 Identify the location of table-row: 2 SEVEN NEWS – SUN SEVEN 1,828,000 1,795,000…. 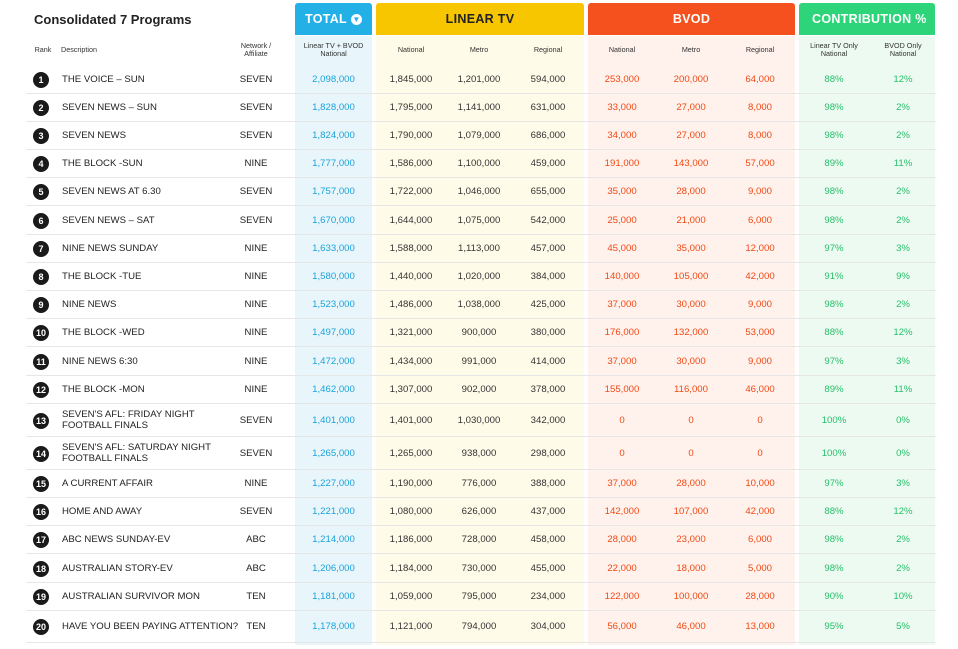
(481, 108).